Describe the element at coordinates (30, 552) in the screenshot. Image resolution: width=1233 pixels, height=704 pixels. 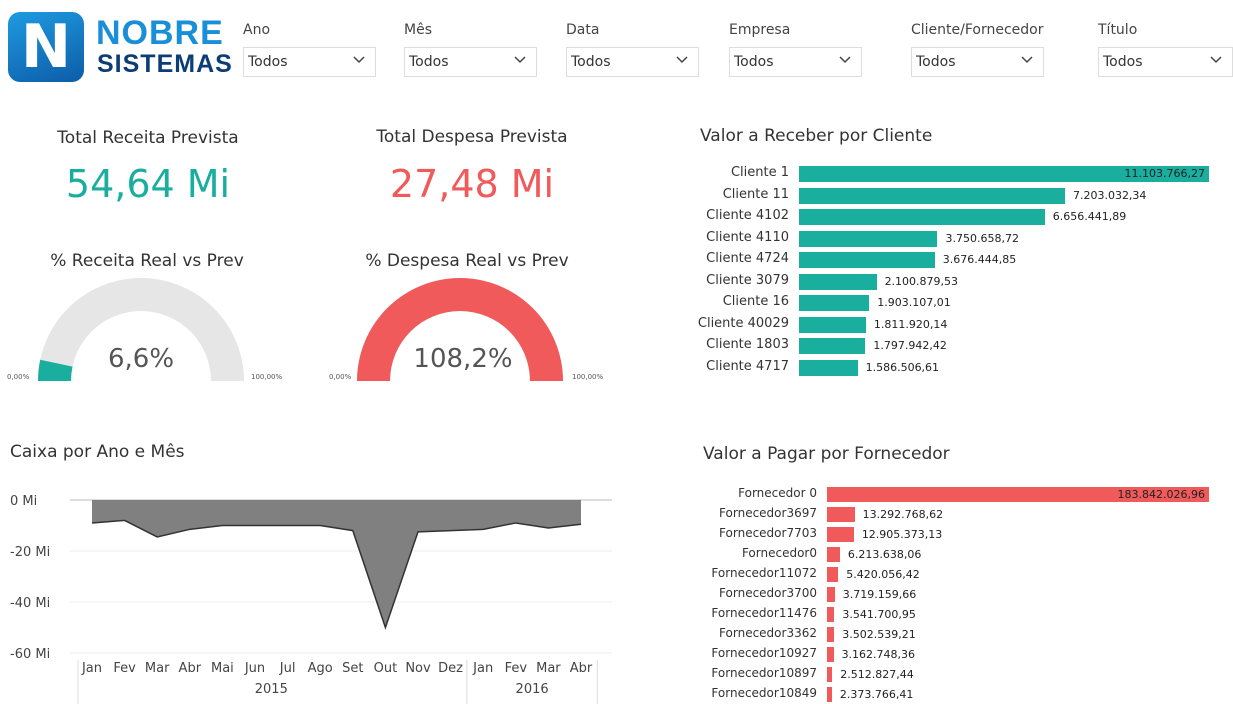
I see `y-tick-label: -20 Mi` at that location.